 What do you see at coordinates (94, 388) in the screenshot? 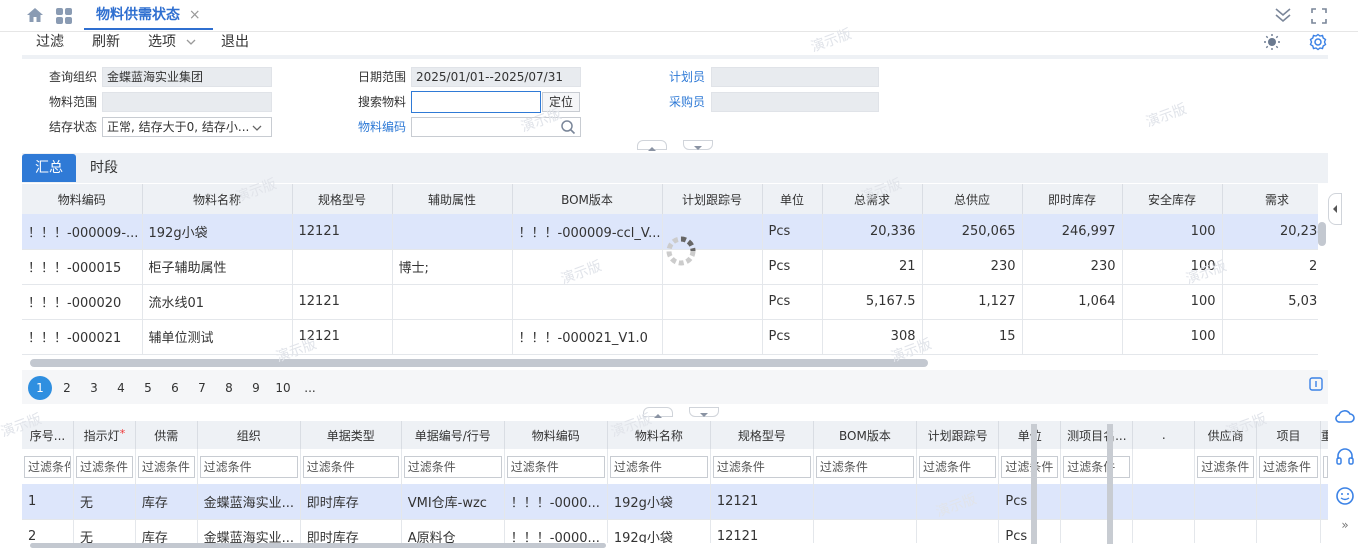
I see `page-button: 3` at bounding box center [94, 388].